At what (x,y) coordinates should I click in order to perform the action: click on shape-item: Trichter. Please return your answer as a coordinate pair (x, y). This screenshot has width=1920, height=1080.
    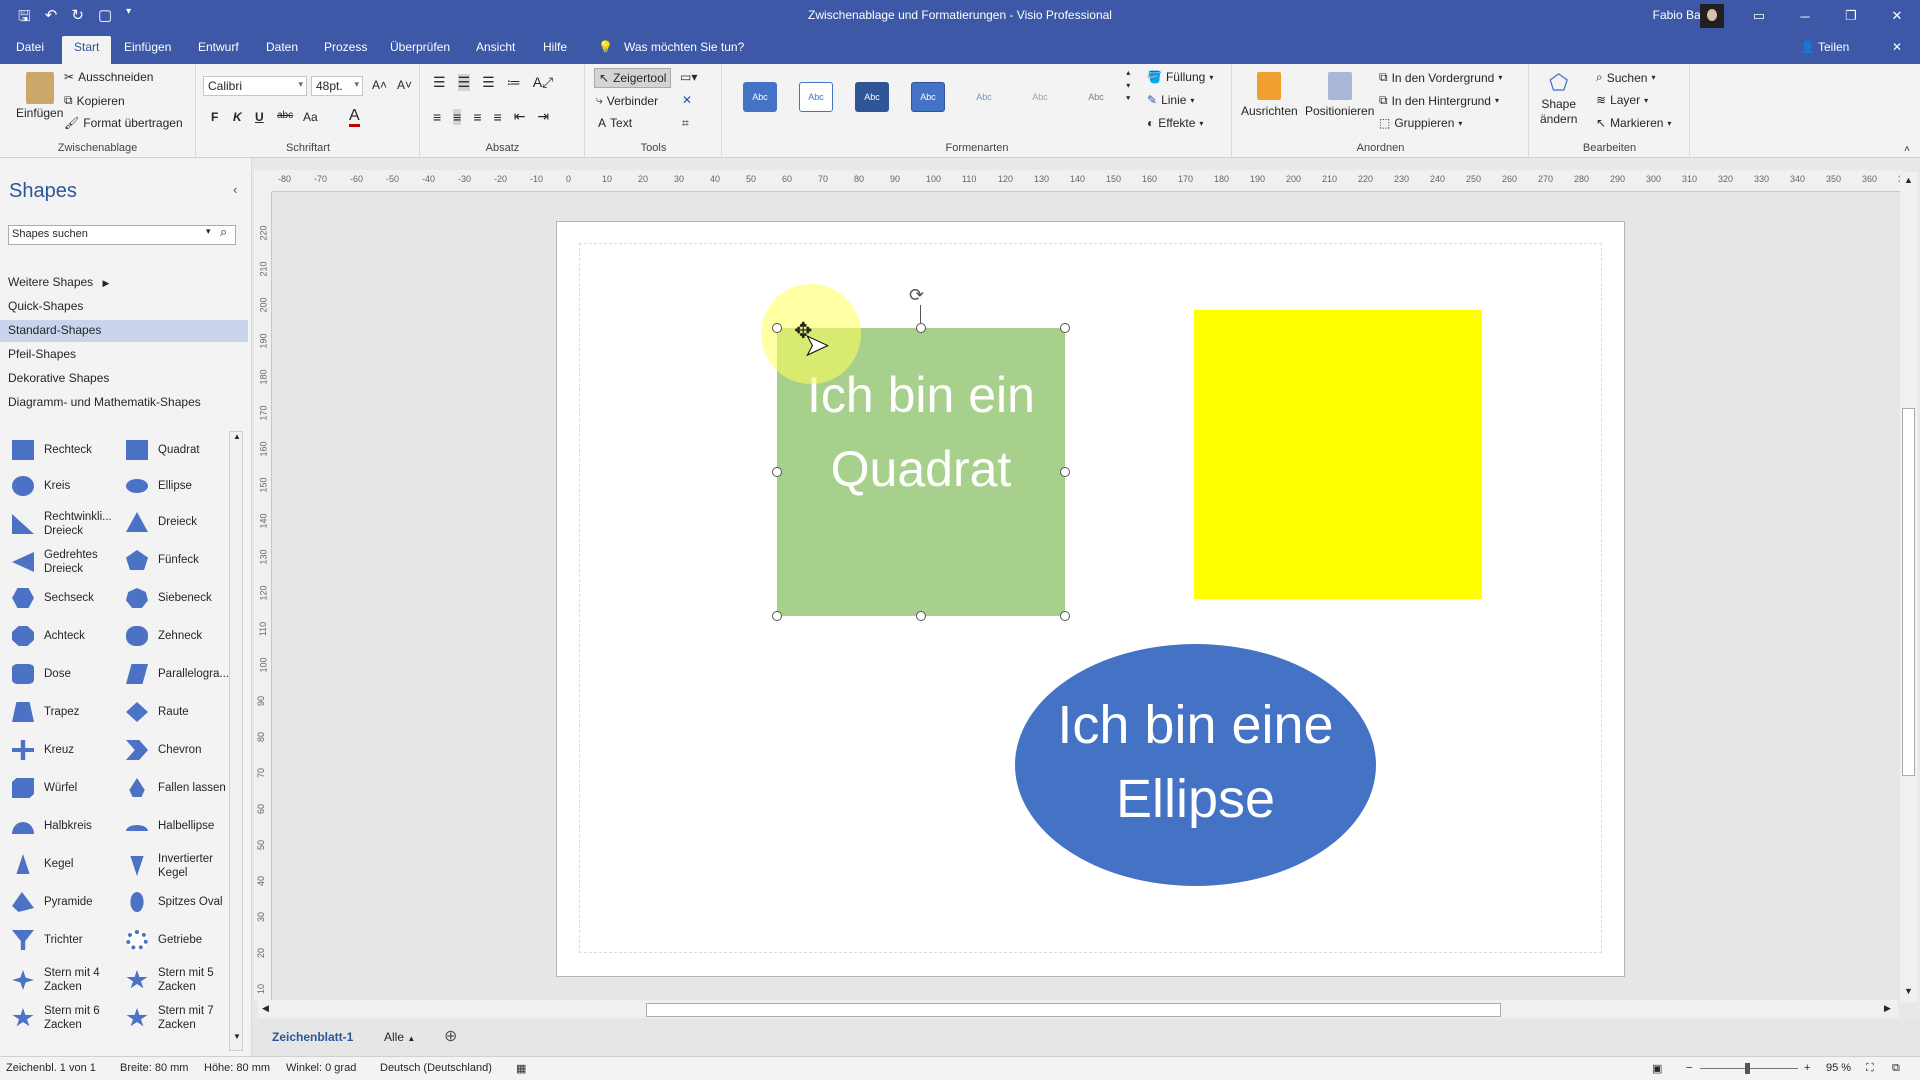
    Looking at the image, I should click on (67, 940).